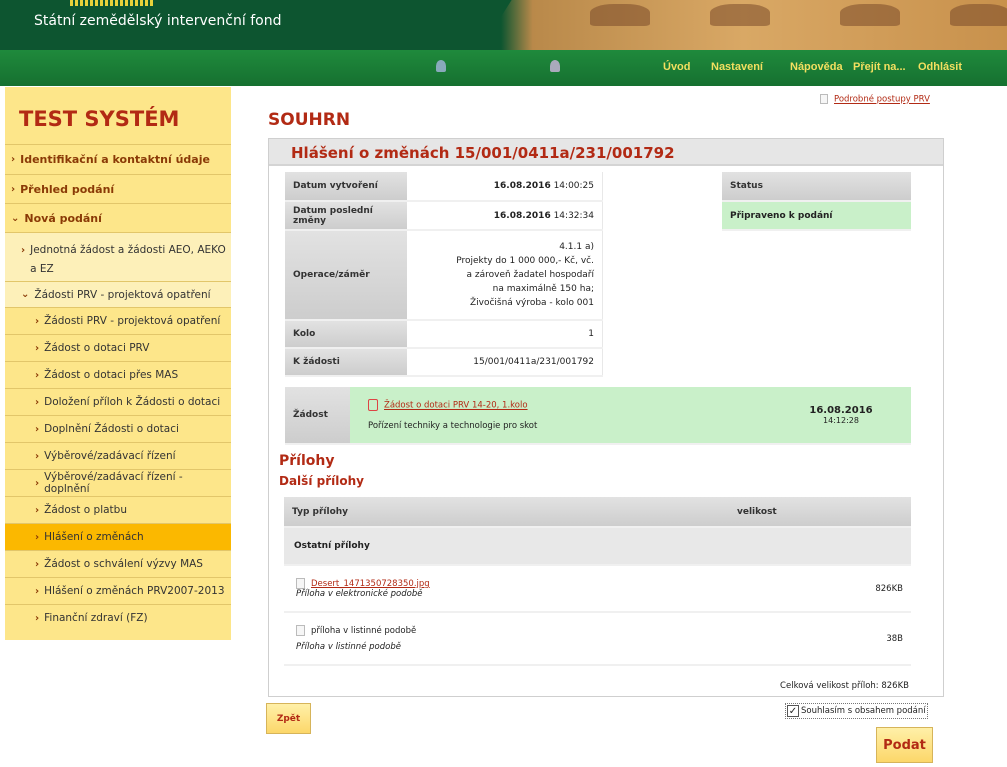 The image size is (1007, 767). I want to click on attachment-type: Příloha v elektronické podobě, so click(359, 594).